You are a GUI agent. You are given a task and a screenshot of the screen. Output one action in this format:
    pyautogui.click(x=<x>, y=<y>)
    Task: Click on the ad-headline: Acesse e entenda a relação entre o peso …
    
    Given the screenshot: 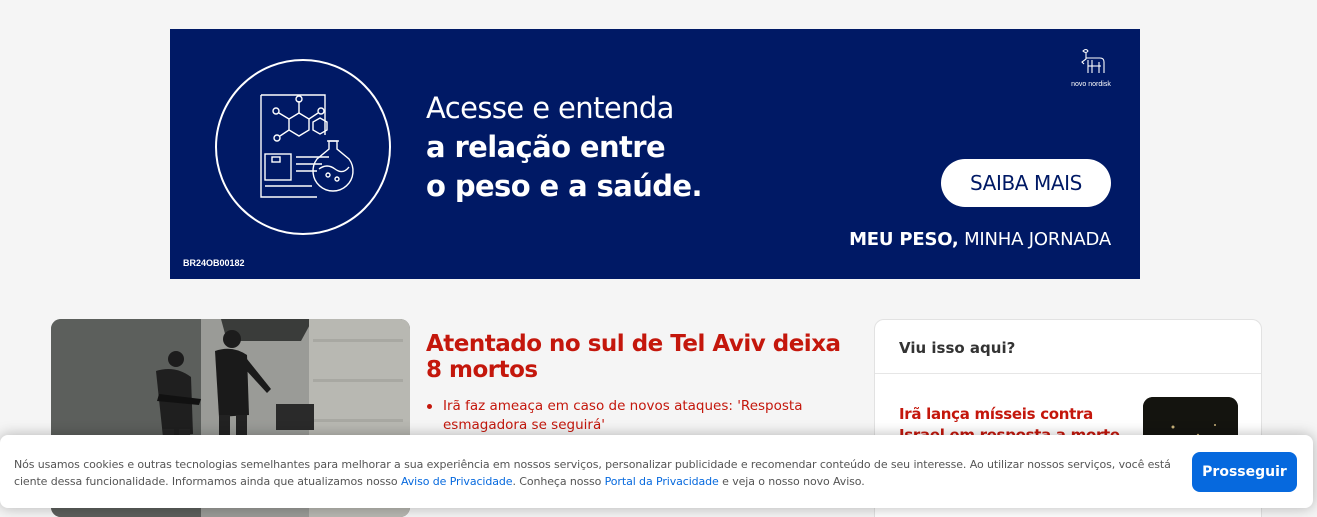 What is the action you would take?
    pyautogui.click(x=564, y=147)
    